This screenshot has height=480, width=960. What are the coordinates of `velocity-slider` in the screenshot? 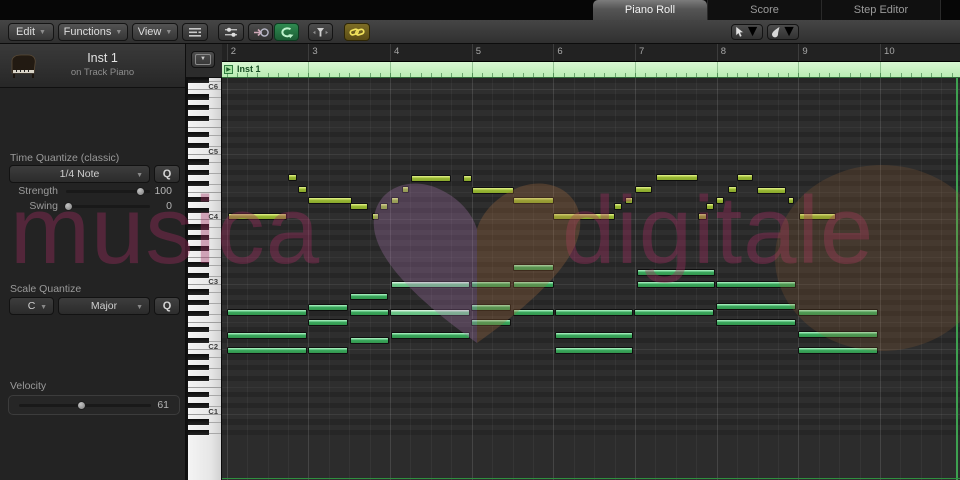 It's located at (85, 405).